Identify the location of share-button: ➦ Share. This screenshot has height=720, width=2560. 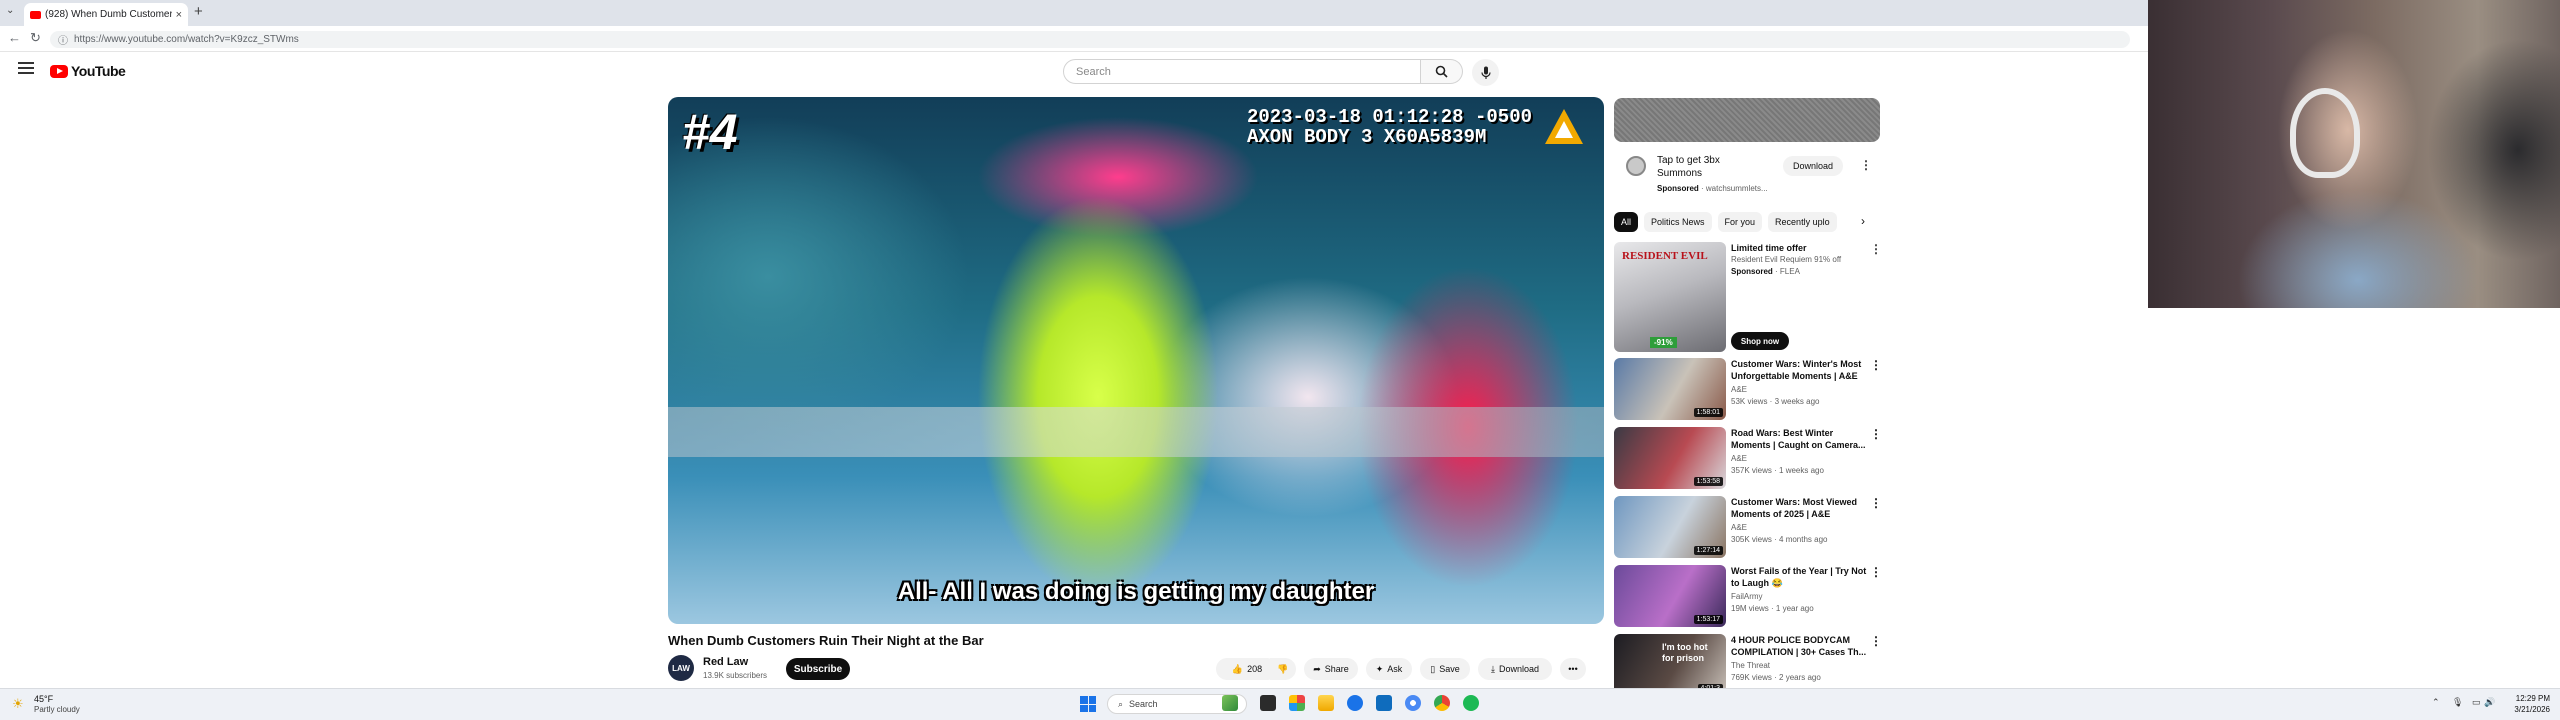
(1331, 669).